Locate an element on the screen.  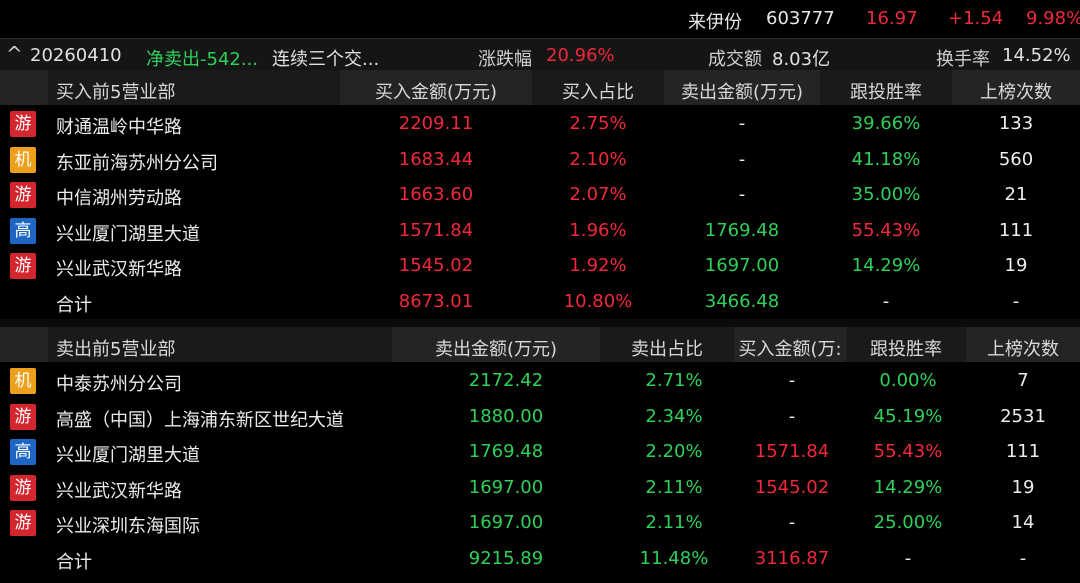
turnover-label: 换手率 is located at coordinates (963, 59).